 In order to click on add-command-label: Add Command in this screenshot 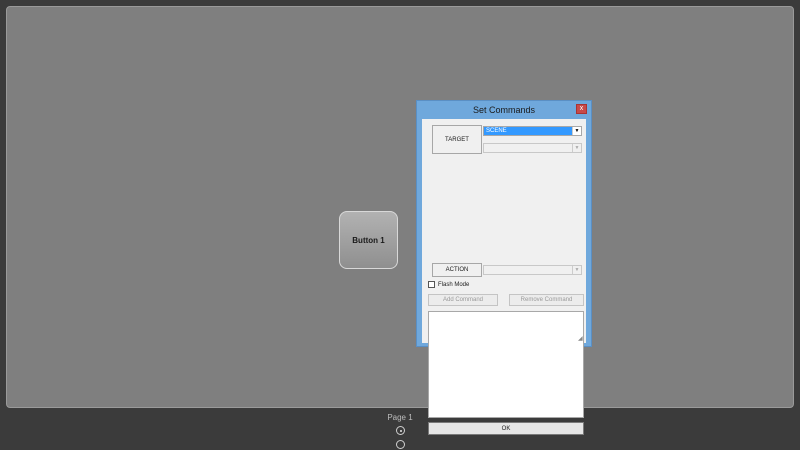, I will do `click(463, 300)`.